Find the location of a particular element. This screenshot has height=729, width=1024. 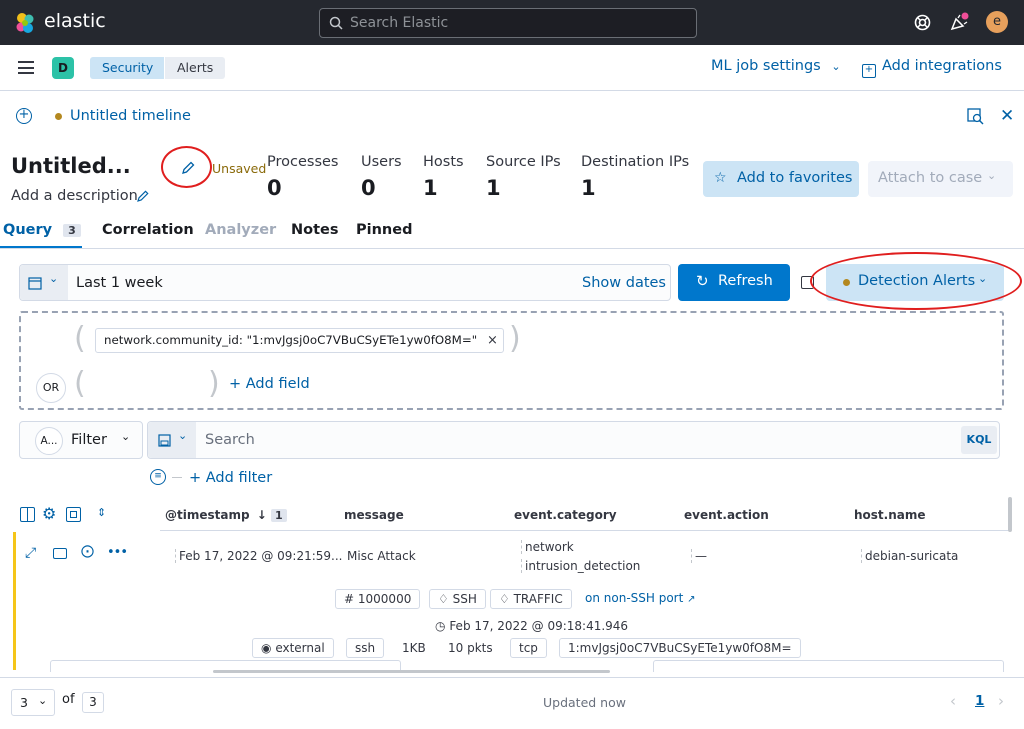

previous-page-icon: ‹ is located at coordinates (953, 701).